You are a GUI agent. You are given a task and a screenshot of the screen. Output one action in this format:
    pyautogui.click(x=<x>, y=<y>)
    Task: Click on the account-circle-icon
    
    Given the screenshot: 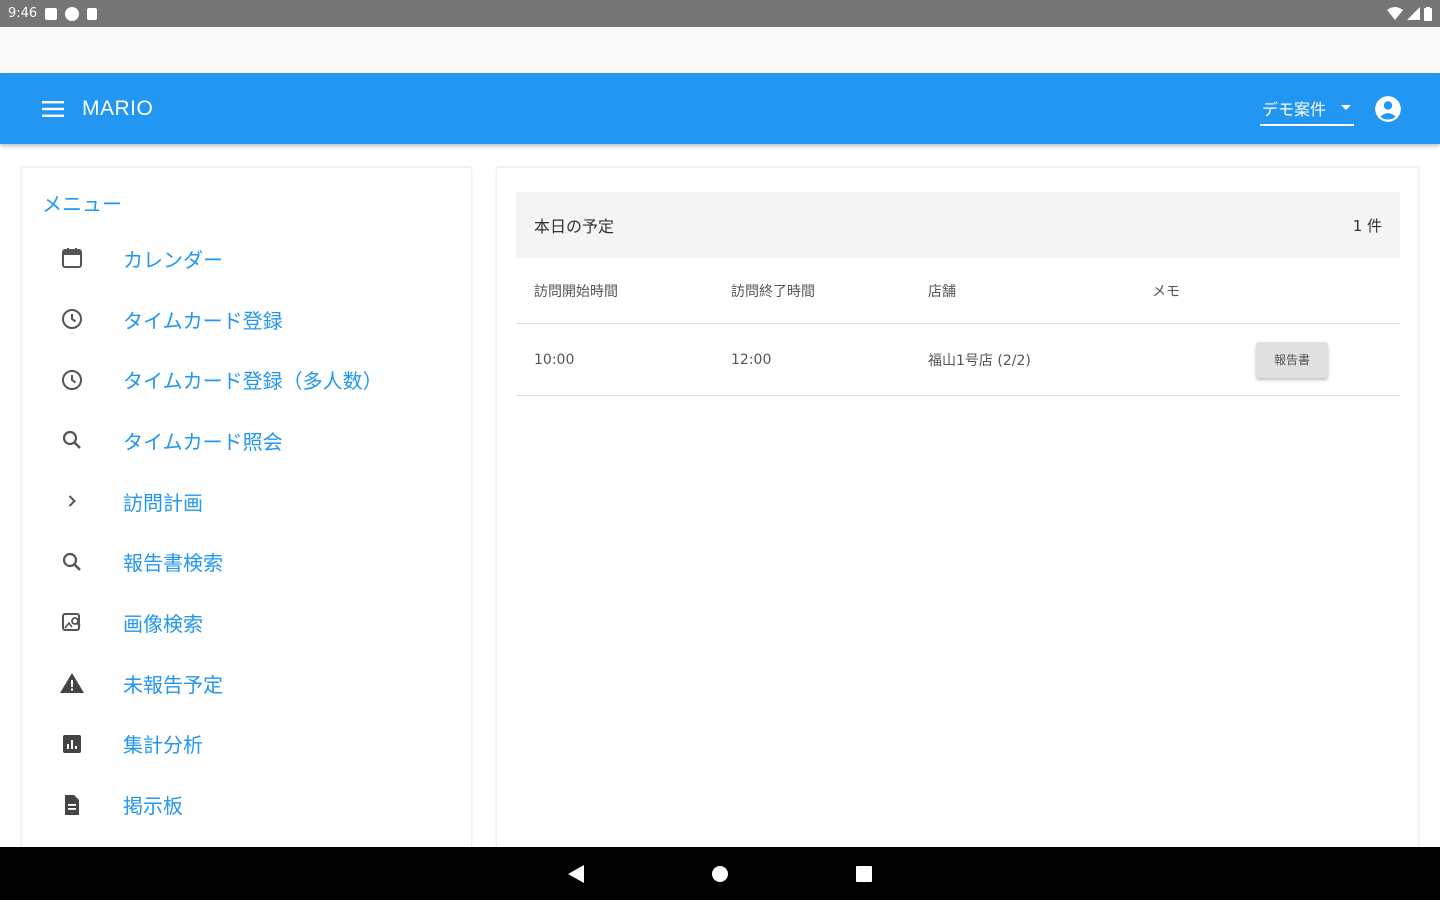 What is the action you would take?
    pyautogui.click(x=1388, y=109)
    